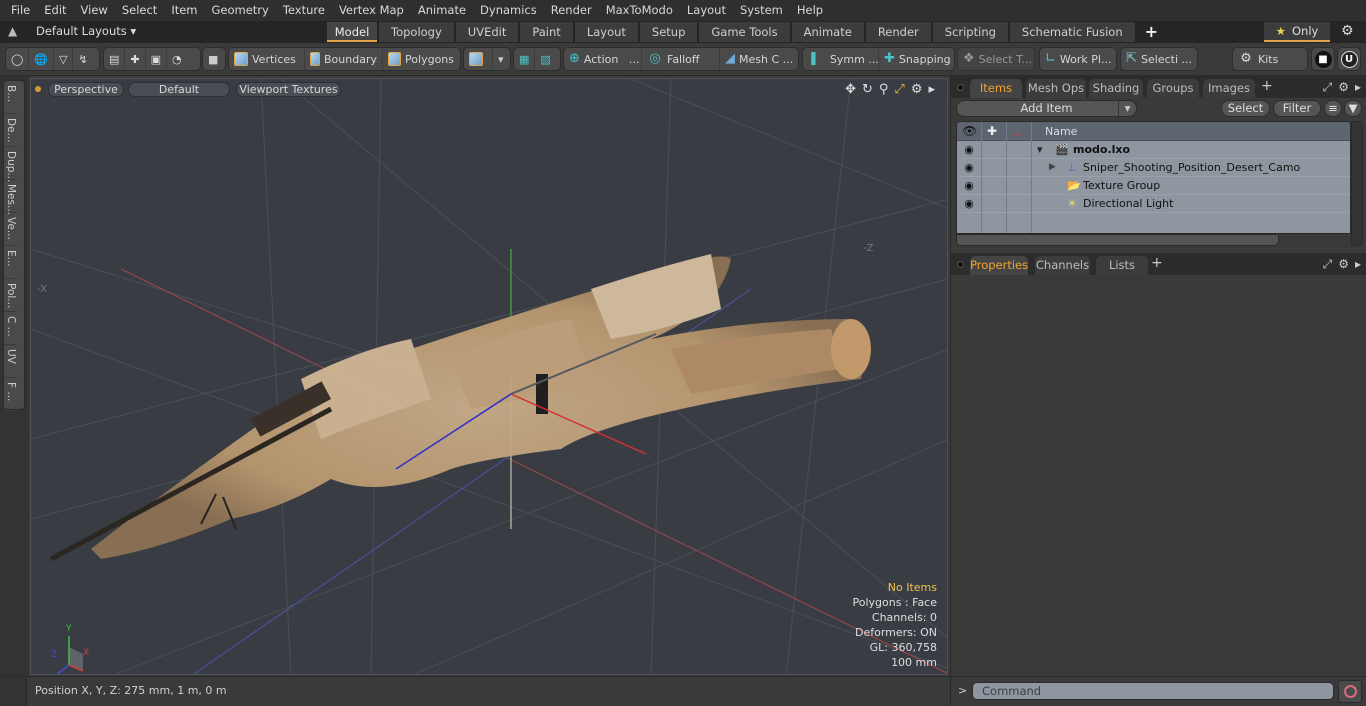 The height and width of the screenshot is (706, 1366). What do you see at coordinates (487, 32) in the screenshot?
I see `tab-uvedit: UVEdit` at bounding box center [487, 32].